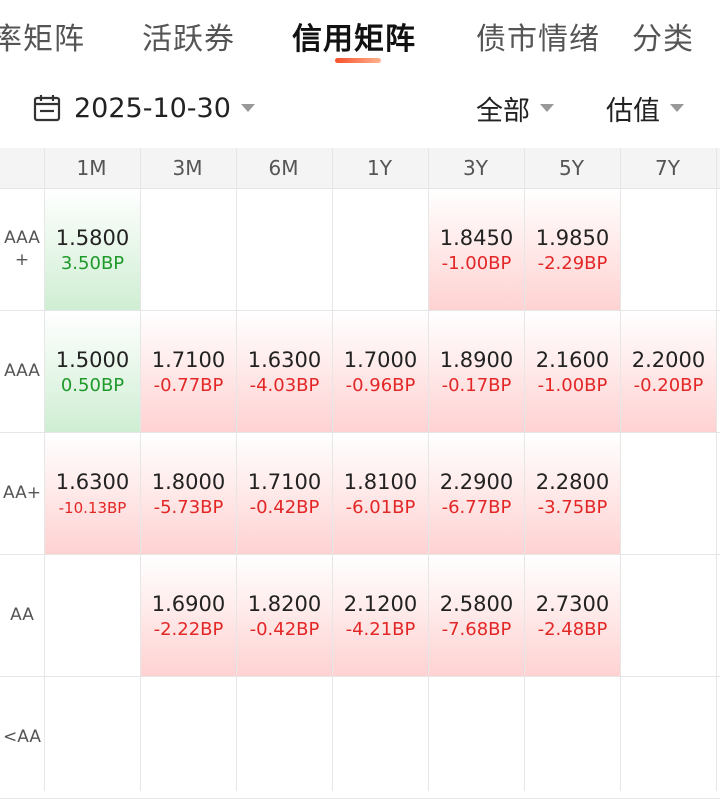 Image resolution: width=720 pixels, height=799 pixels. I want to click on matrix-cell: 2.5800 -7.68BP, so click(476, 615).